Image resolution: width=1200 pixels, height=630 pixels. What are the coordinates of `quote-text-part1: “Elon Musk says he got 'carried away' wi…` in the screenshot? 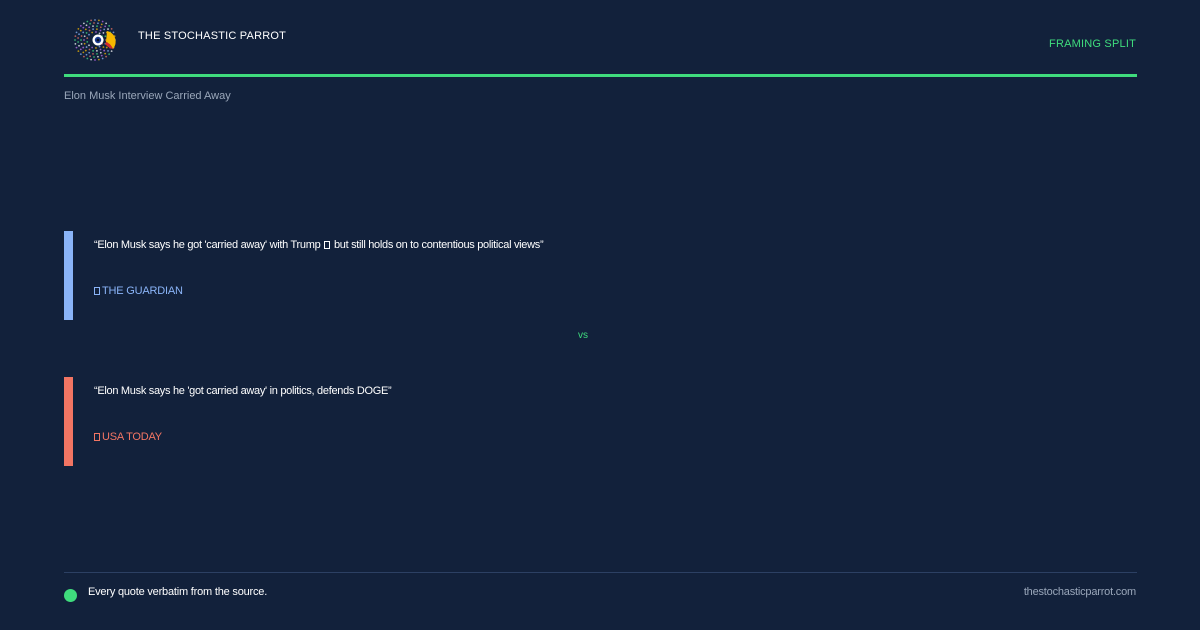 It's located at (207, 245).